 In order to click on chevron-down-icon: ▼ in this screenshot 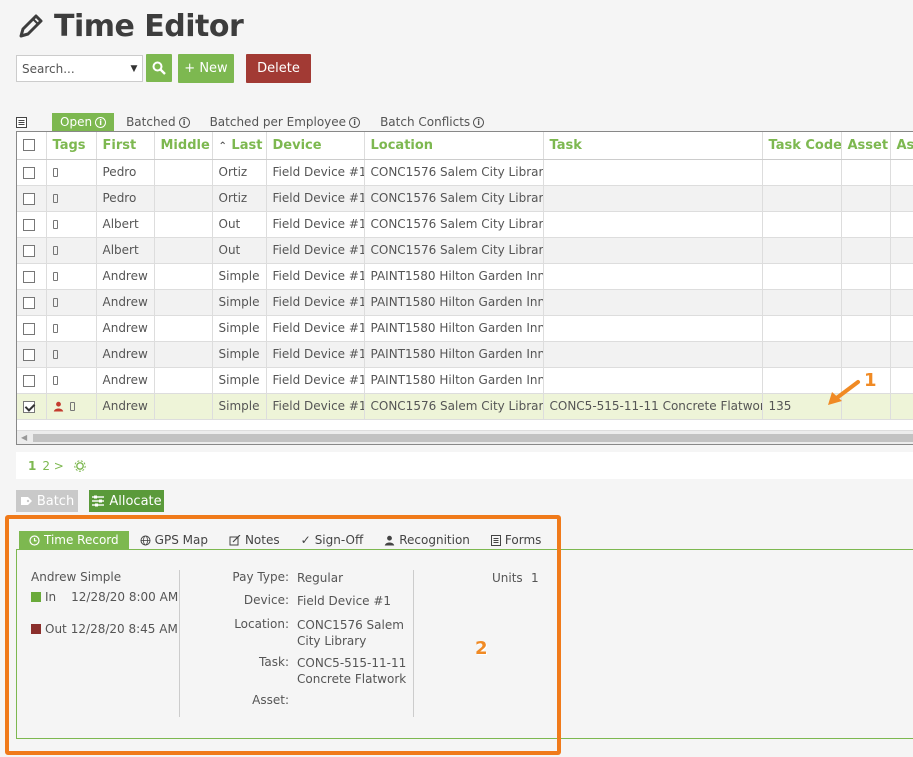, I will do `click(134, 69)`.